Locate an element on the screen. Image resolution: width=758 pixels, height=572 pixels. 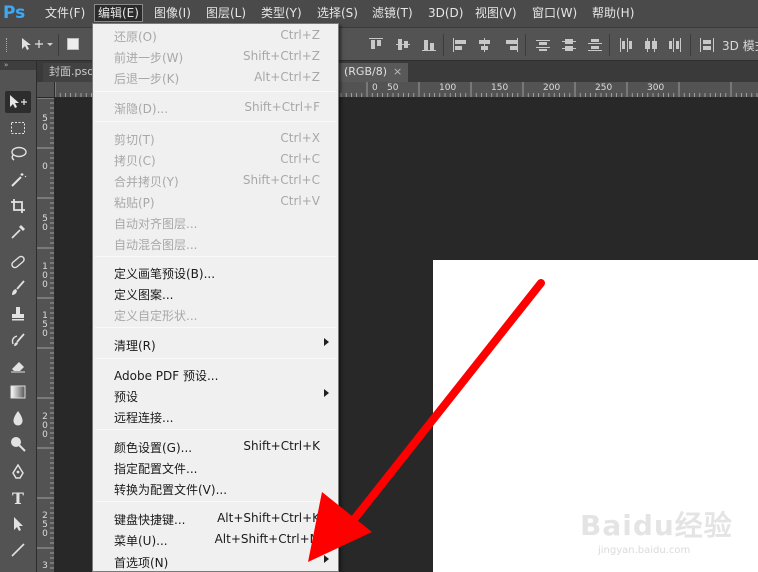
menu-item-menus: 菜单(U)... Alt+Shift+Ctrl+M is located at coordinates (215, 539).